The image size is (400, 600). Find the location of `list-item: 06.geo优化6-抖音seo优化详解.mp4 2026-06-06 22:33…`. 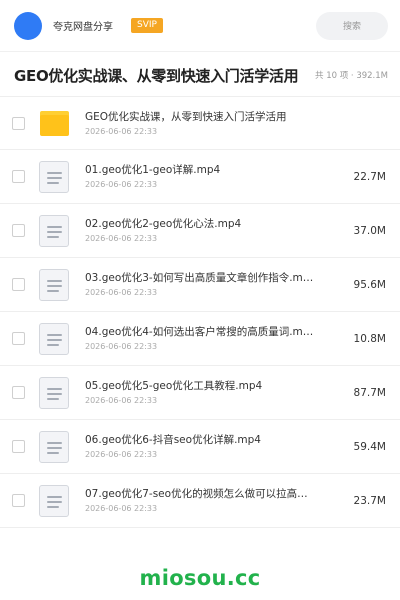

list-item: 06.geo优化6-抖音seo优化详解.mp4 2026-06-06 22:33… is located at coordinates (200, 447).